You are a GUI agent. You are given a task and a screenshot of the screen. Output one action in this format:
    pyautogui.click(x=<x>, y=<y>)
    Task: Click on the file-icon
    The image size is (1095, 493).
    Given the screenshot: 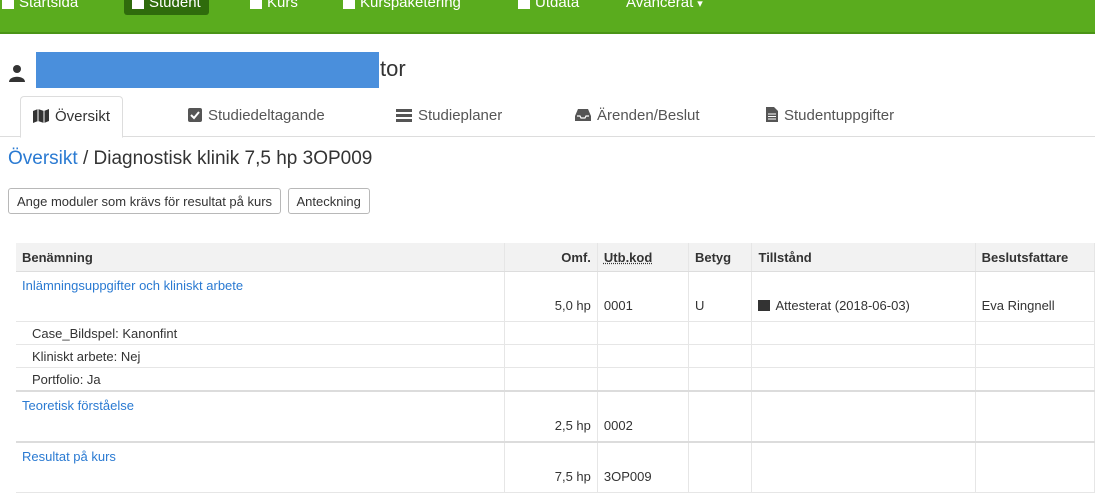 What is the action you would take?
    pyautogui.click(x=524, y=4)
    